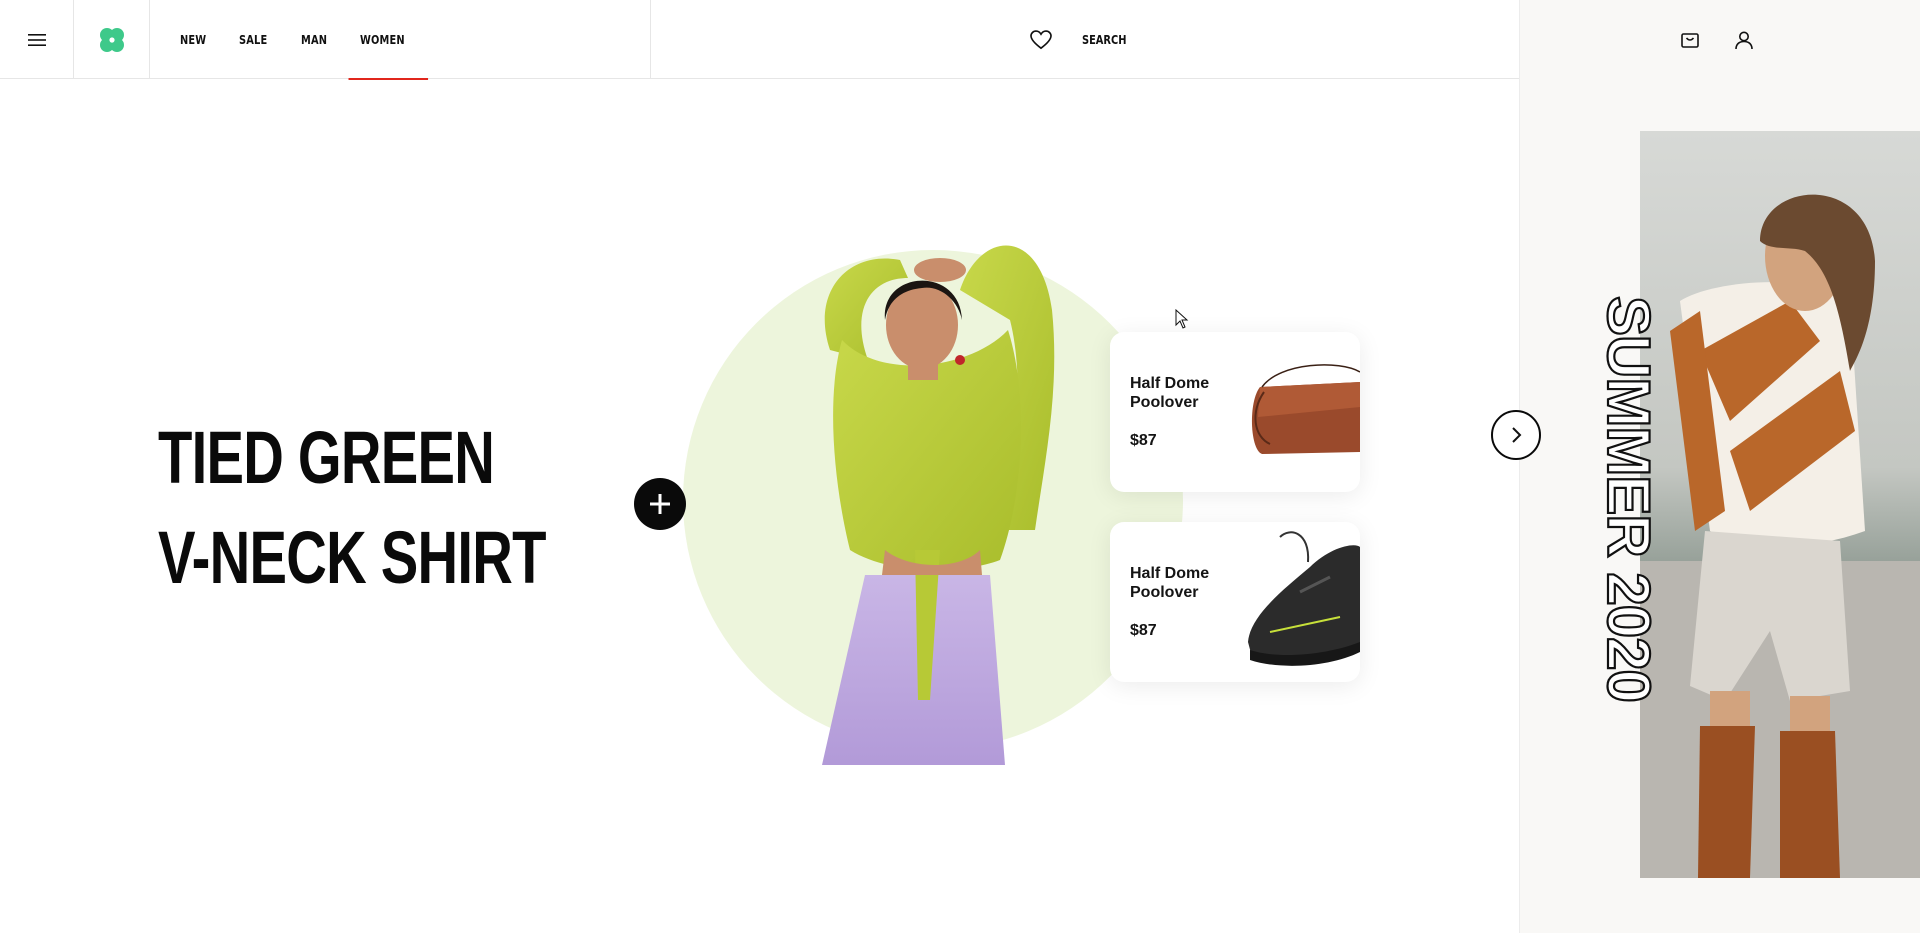 The height and width of the screenshot is (933, 1920). What do you see at coordinates (1717, 39) in the screenshot?
I see `header-right-tools` at bounding box center [1717, 39].